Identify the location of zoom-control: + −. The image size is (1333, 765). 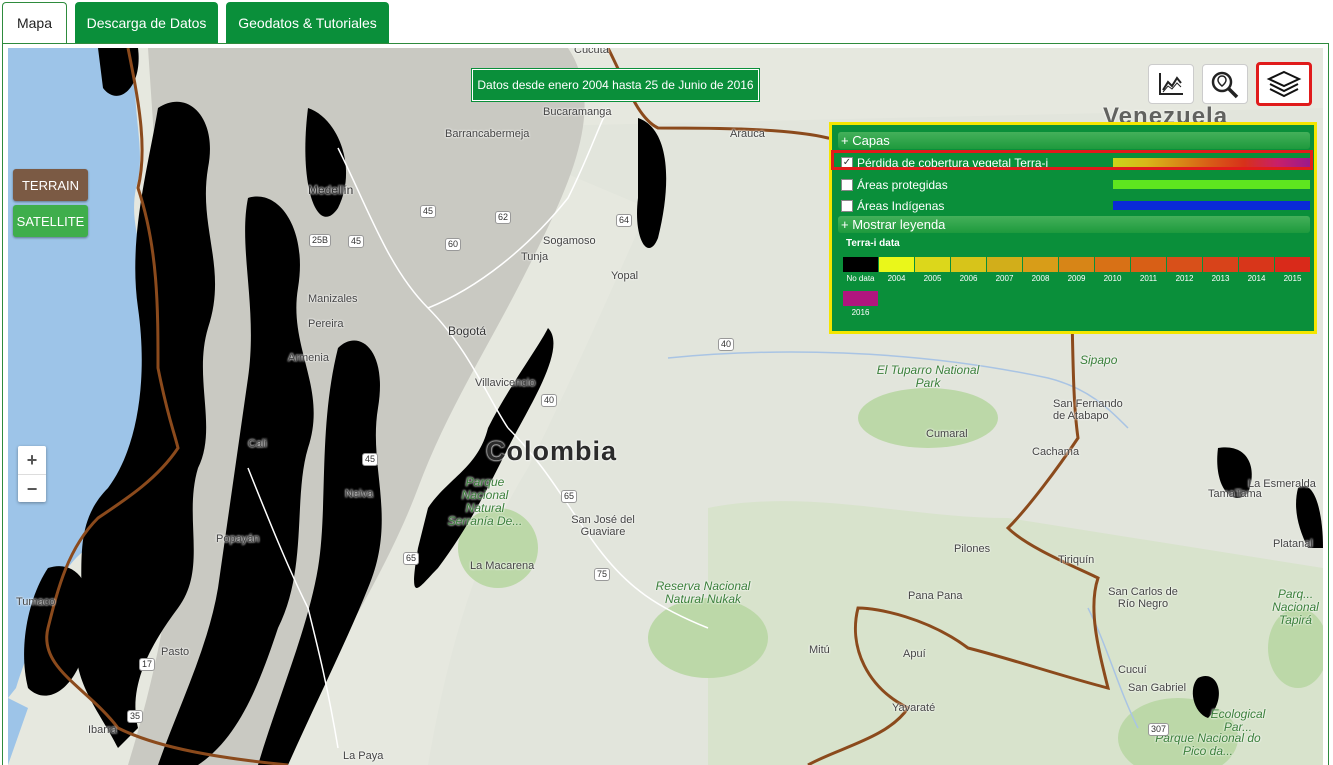
(32, 474).